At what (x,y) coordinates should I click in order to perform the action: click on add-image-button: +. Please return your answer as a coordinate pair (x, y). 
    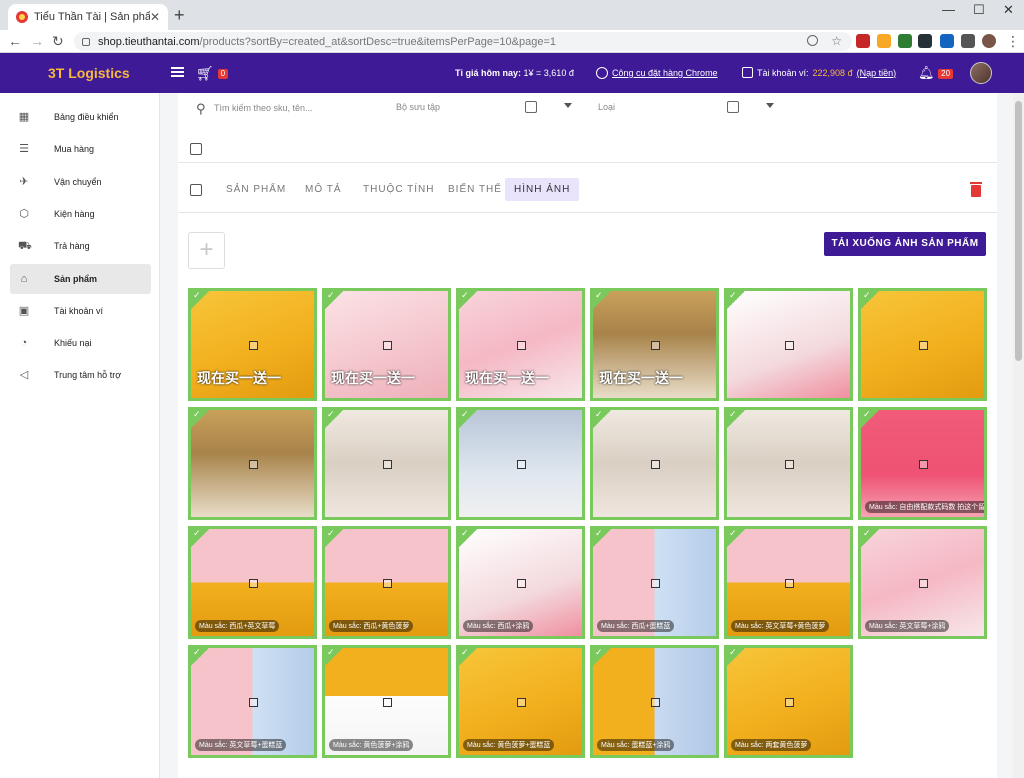
    Looking at the image, I should click on (206, 250).